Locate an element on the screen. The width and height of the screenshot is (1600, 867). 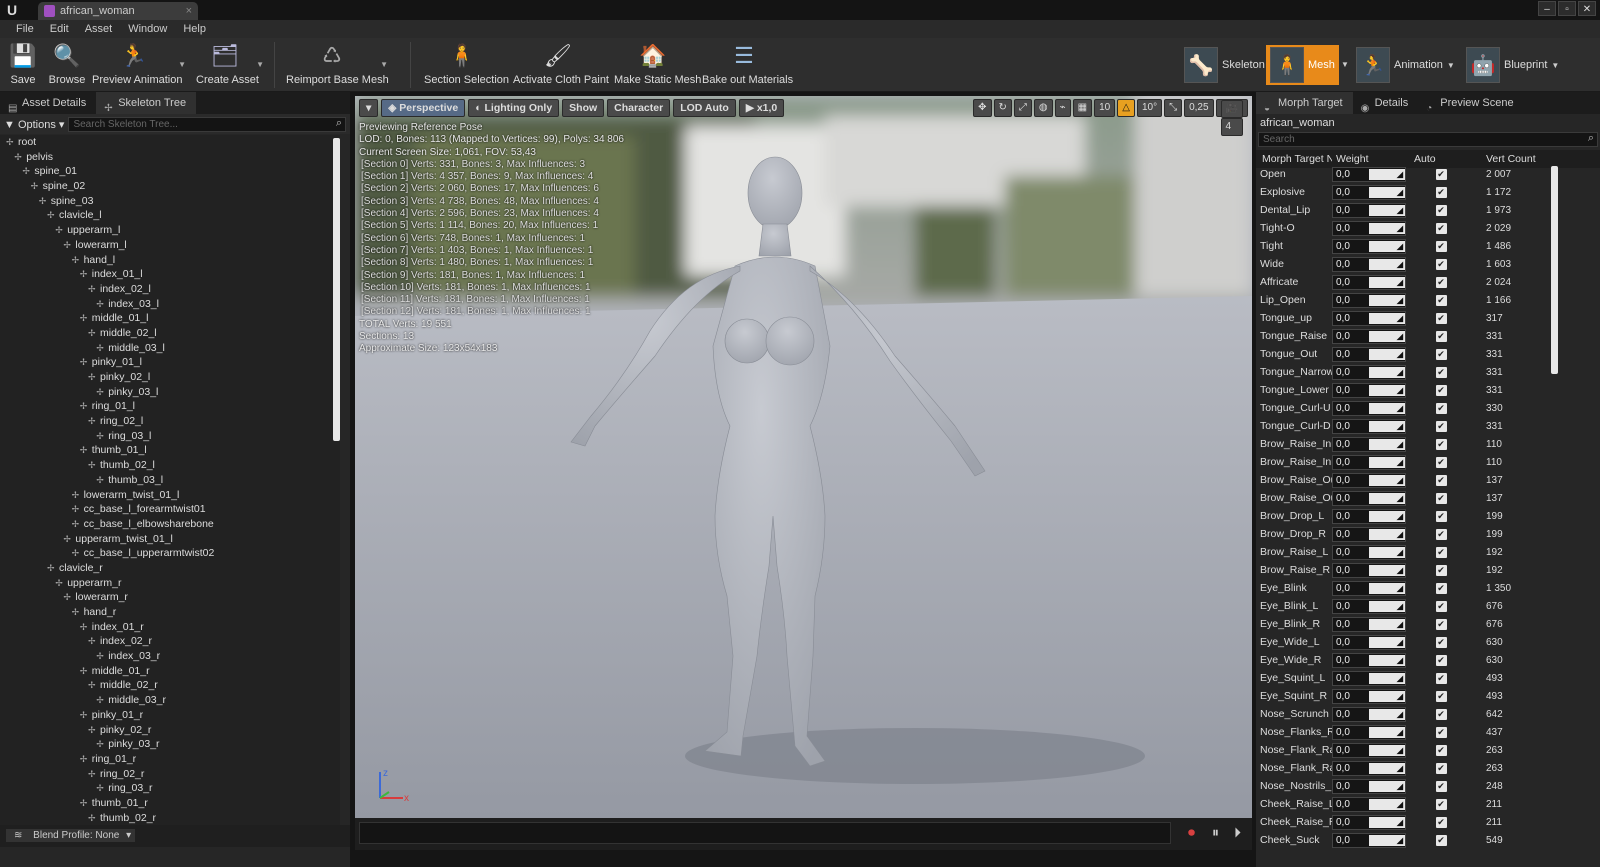
tab-asset-details: ▤ Asset Details is located at coordinates (48, 103).